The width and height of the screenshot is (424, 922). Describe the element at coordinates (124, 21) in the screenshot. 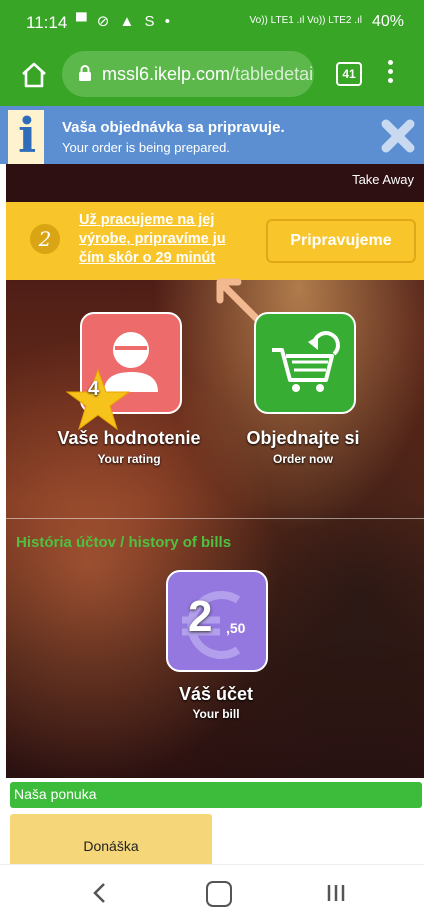

I see `notification-icons: ▀ ⊘ ▲ S •` at that location.